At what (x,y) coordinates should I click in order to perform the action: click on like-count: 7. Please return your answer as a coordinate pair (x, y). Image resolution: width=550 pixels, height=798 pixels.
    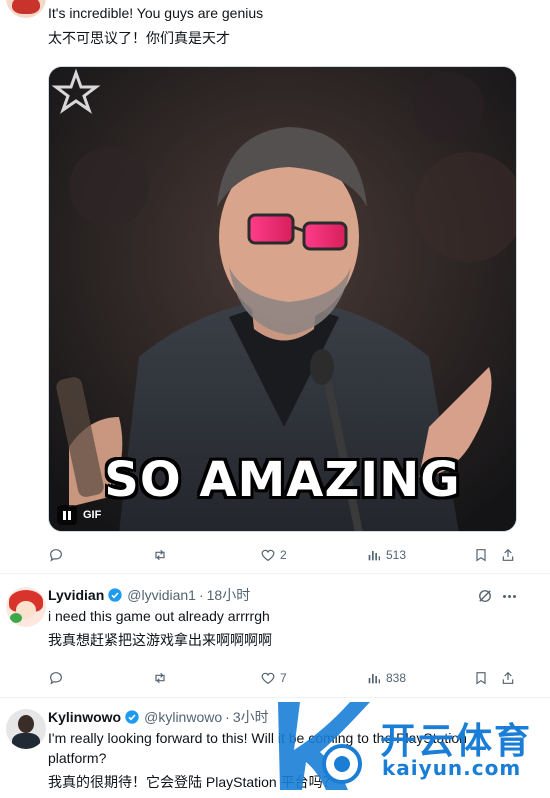
    Looking at the image, I should click on (283, 678).